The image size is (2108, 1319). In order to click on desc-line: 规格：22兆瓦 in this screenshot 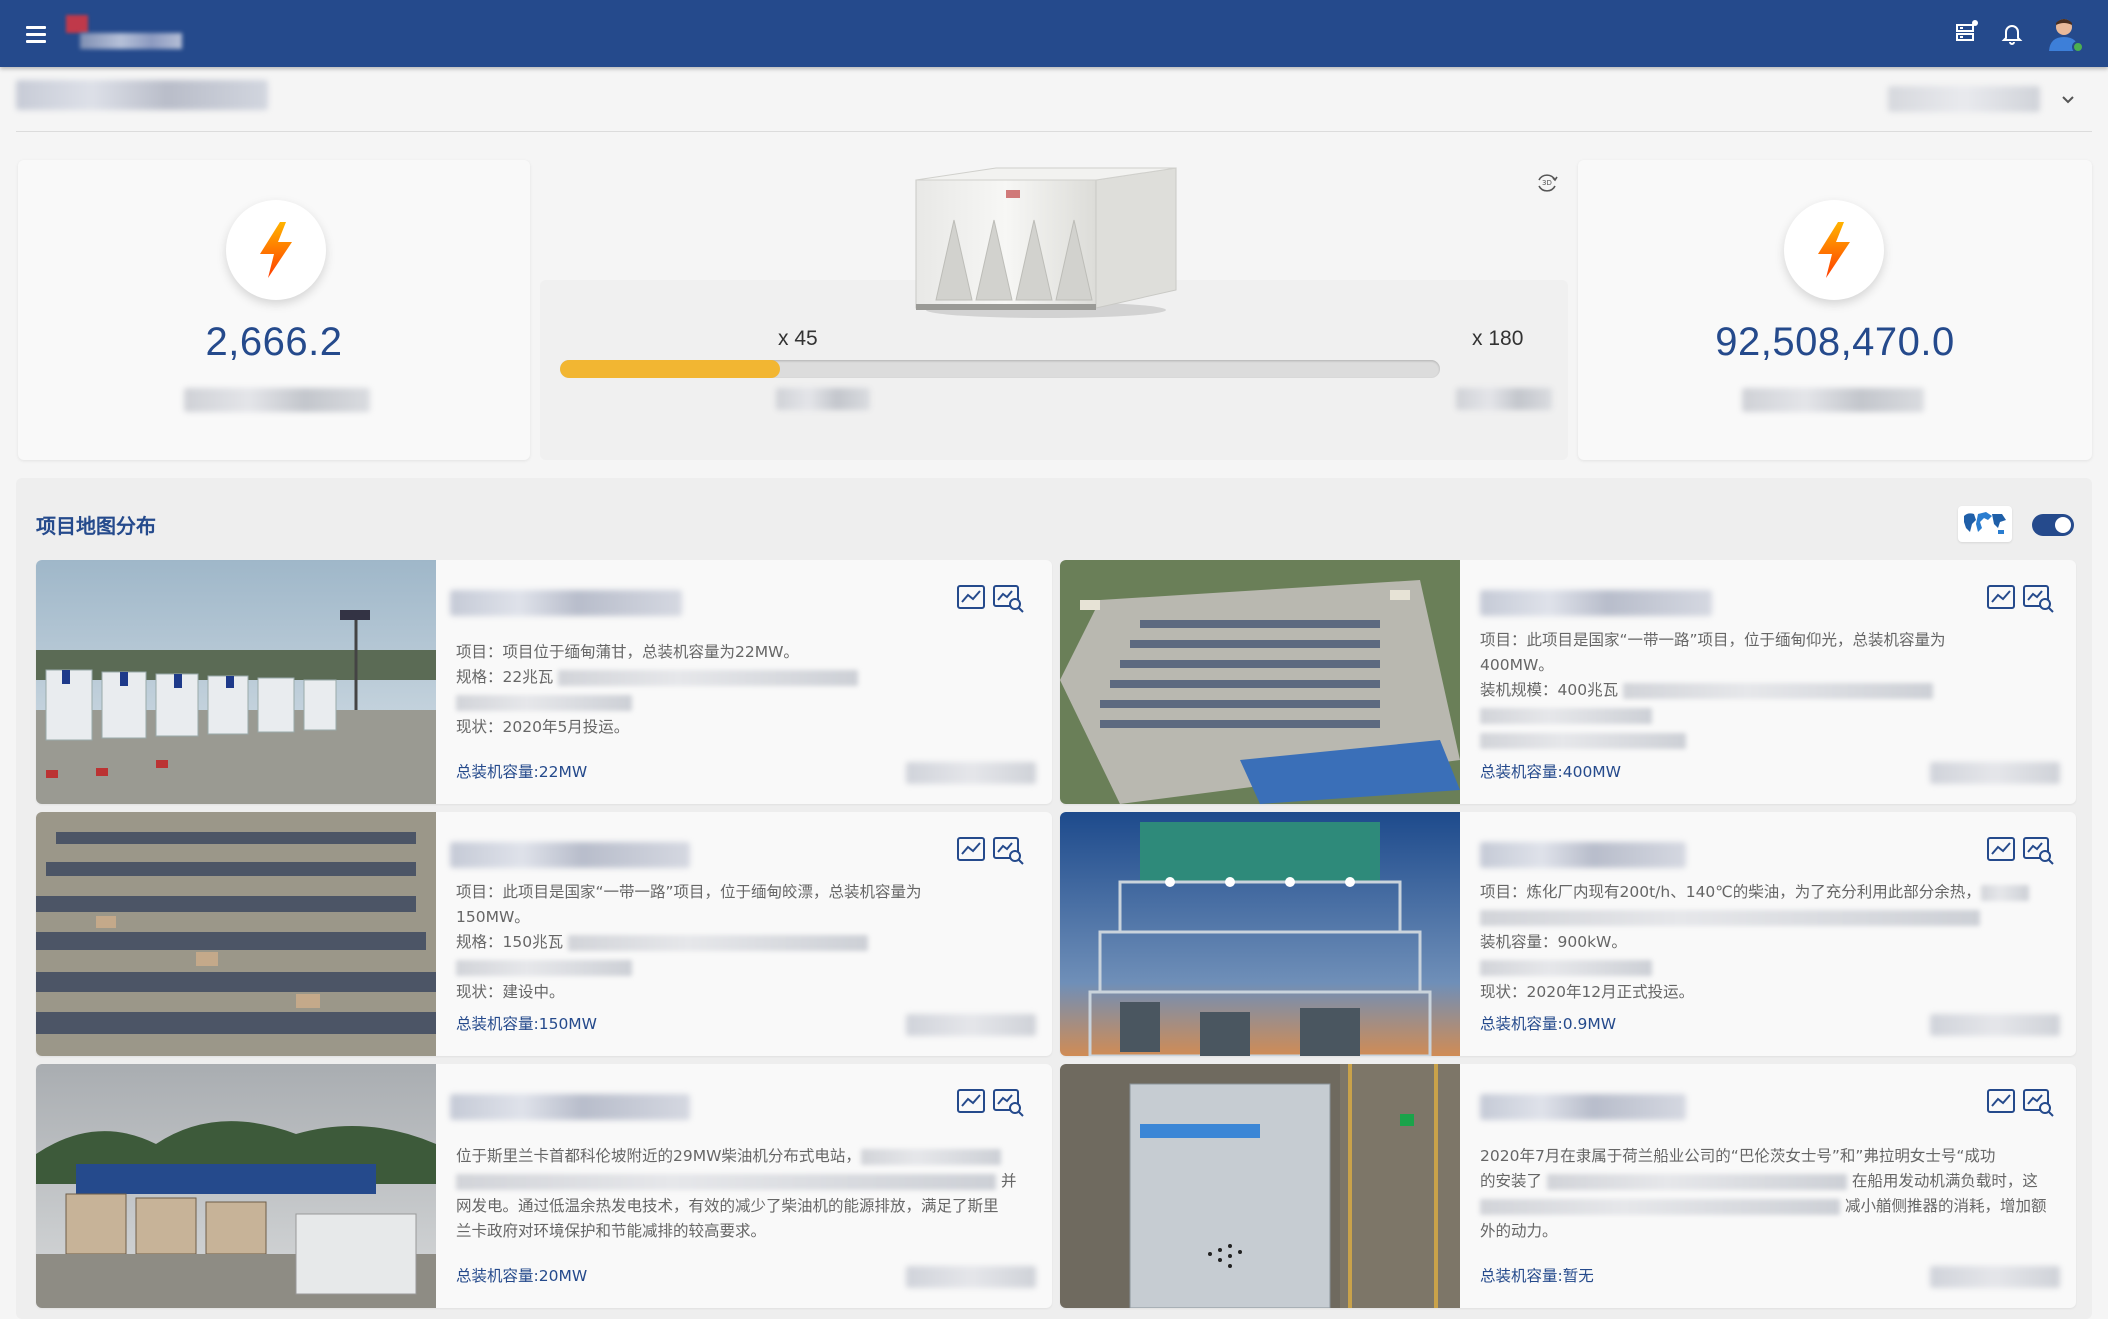, I will do `click(505, 677)`.